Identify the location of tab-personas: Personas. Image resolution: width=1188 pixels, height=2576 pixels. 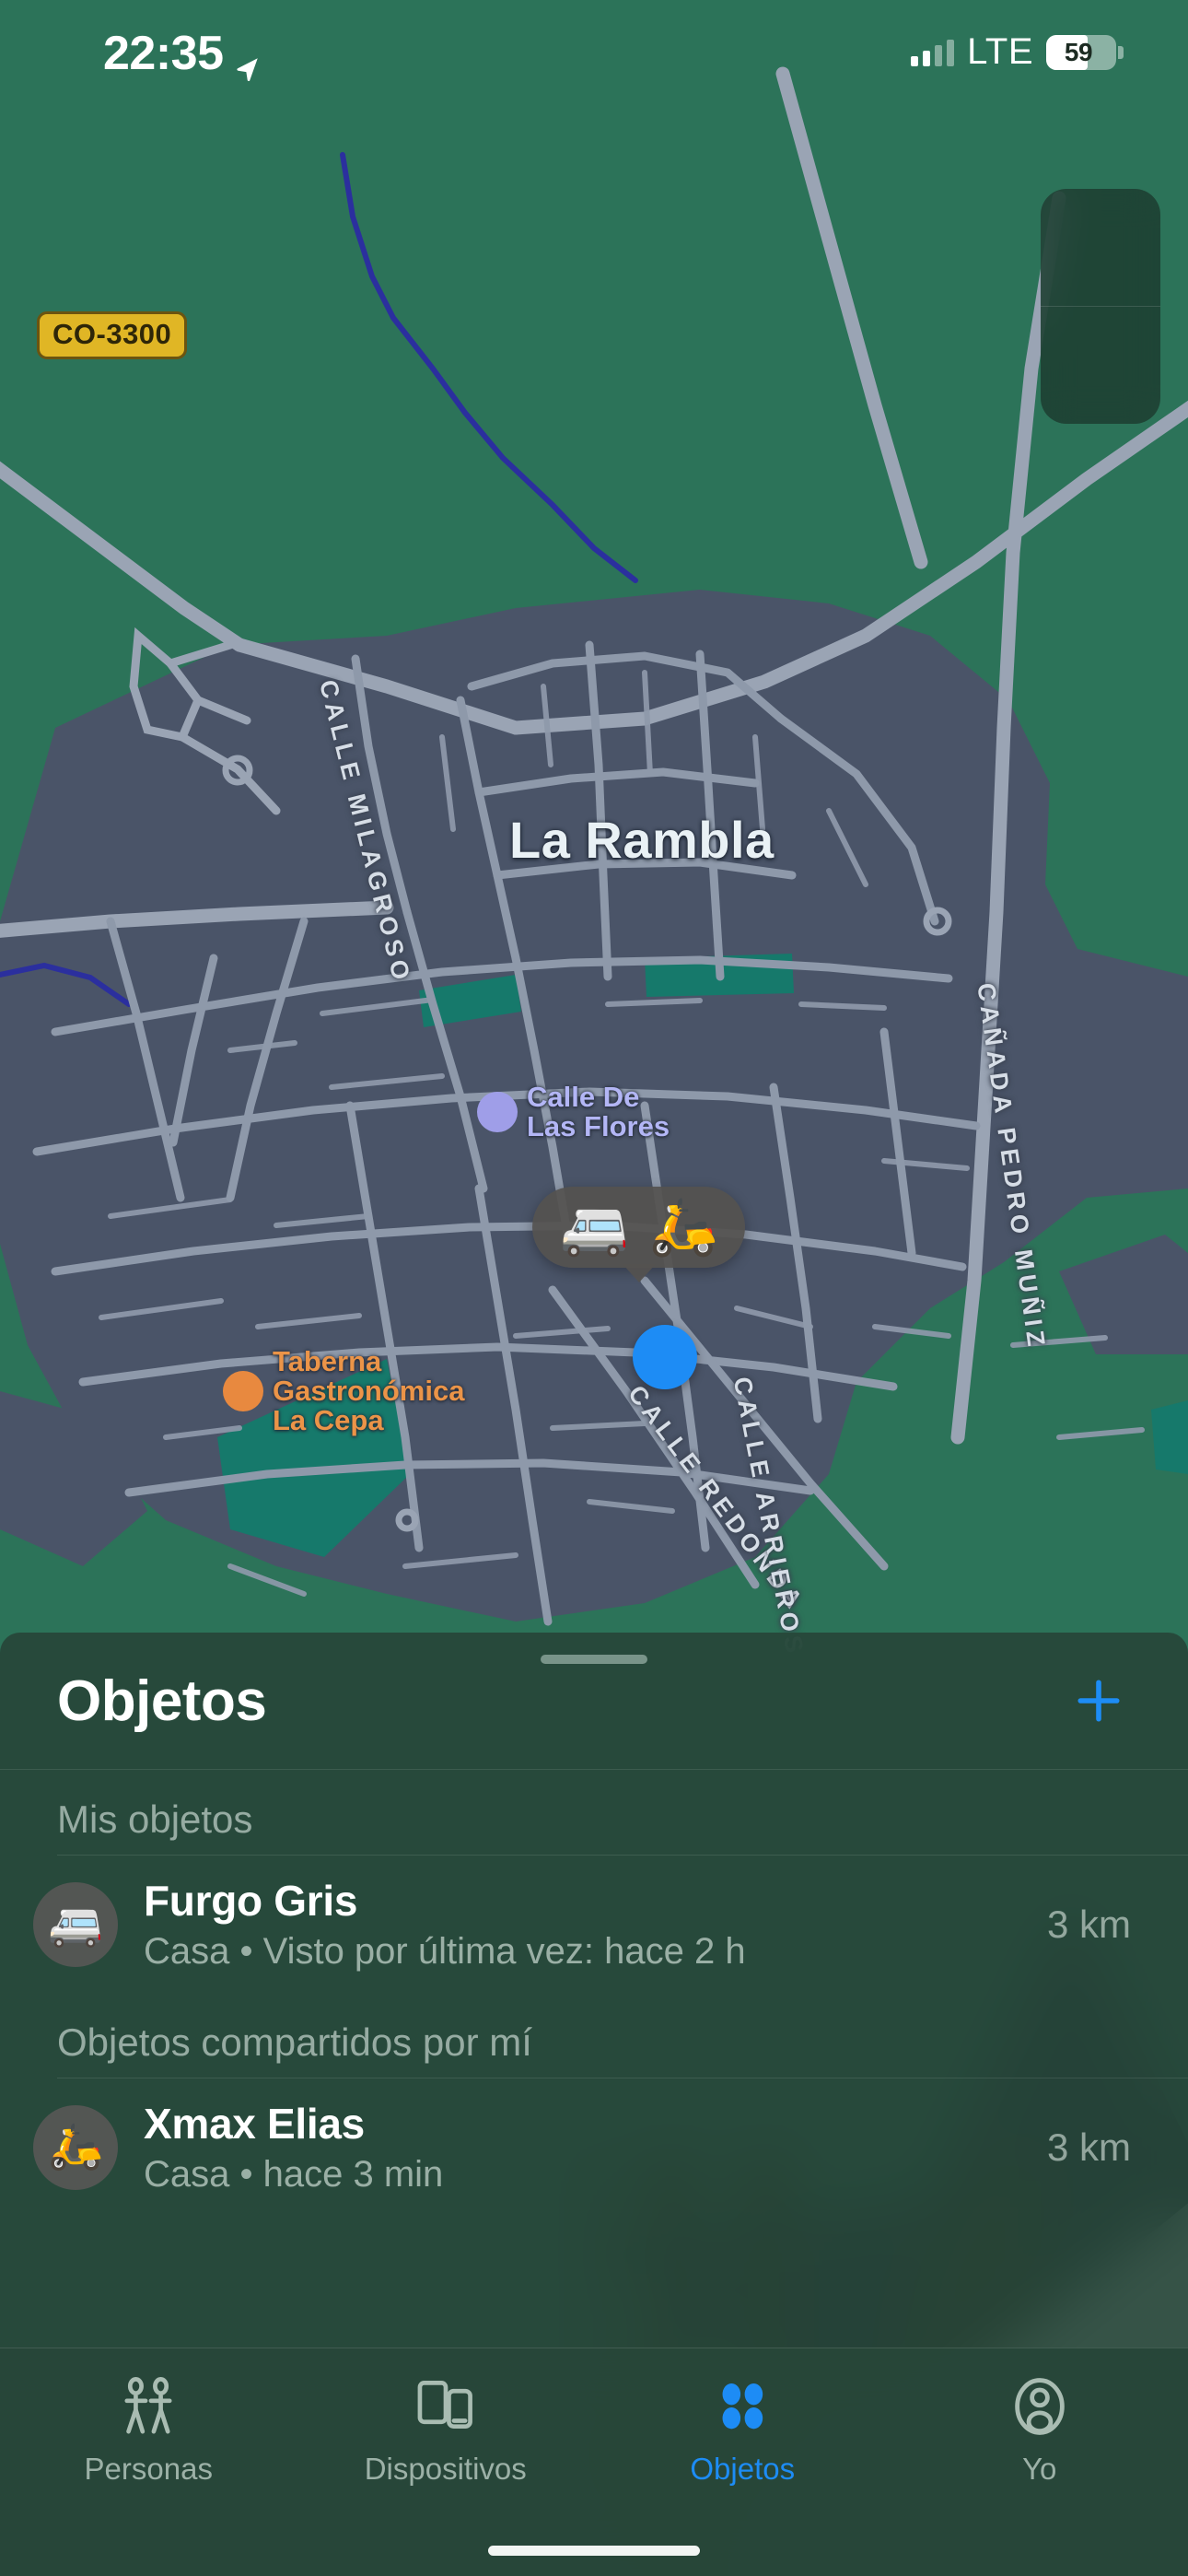
(148, 2417).